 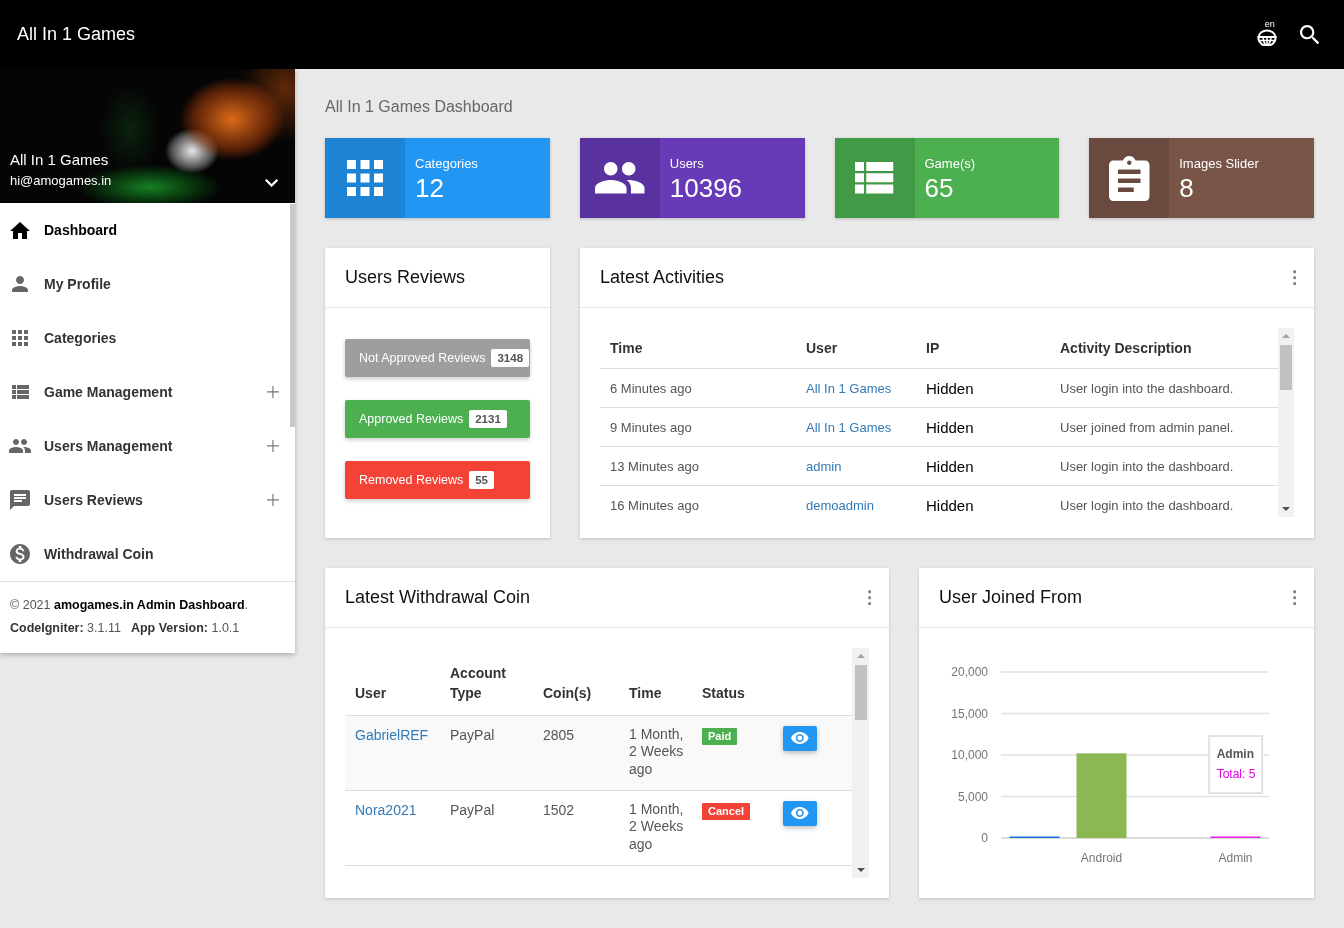 What do you see at coordinates (698, 388) in the screenshot?
I see `table-cell: 6 Minutes ago` at bounding box center [698, 388].